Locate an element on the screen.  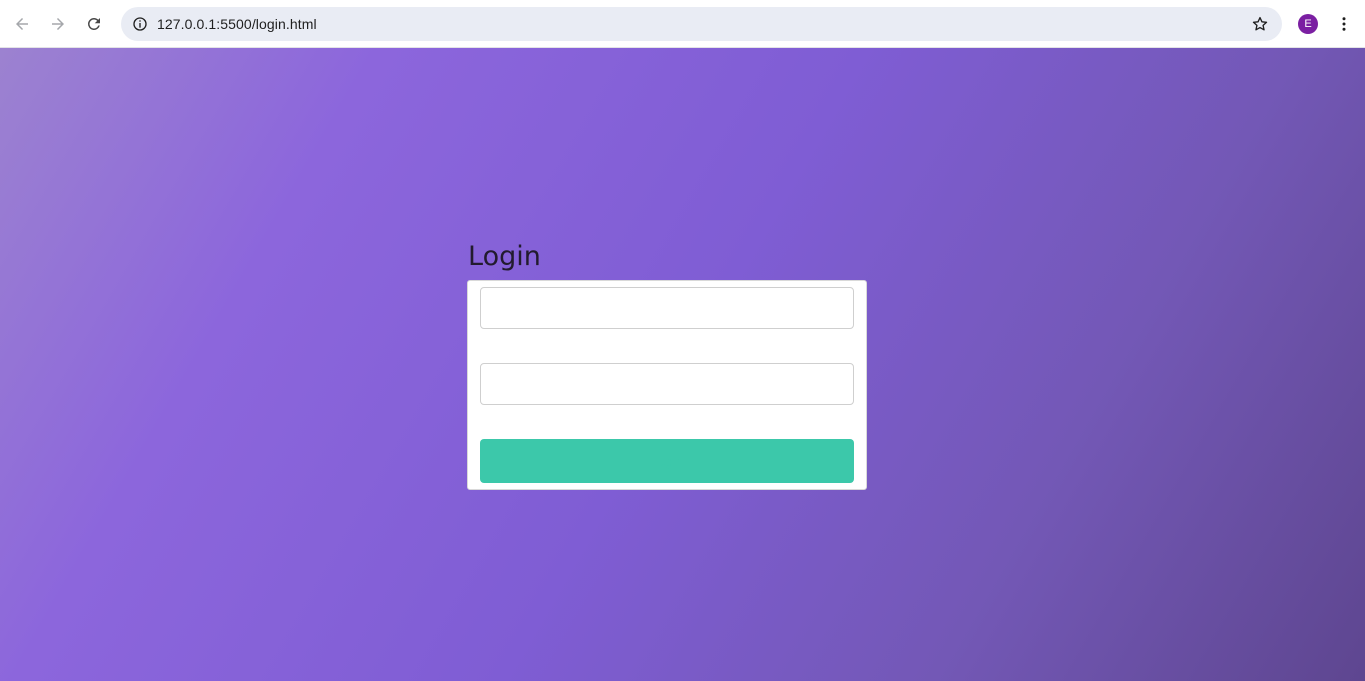
password-field is located at coordinates (667, 384).